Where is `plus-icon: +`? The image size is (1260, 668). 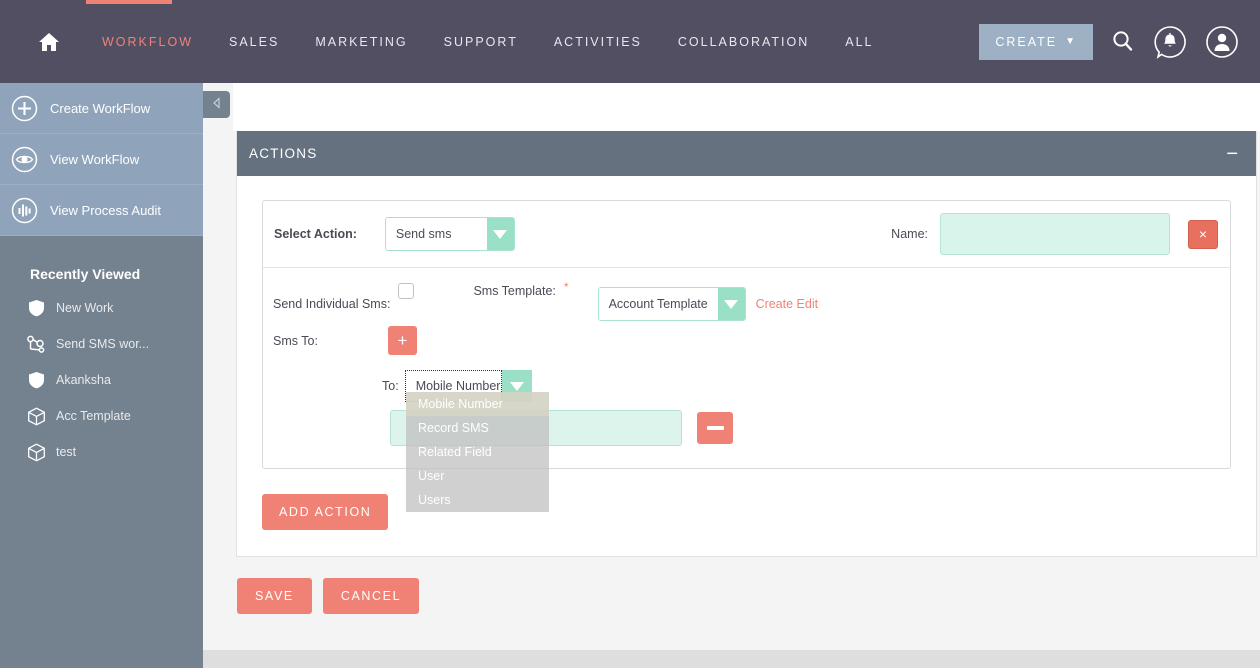 plus-icon: + is located at coordinates (402, 340).